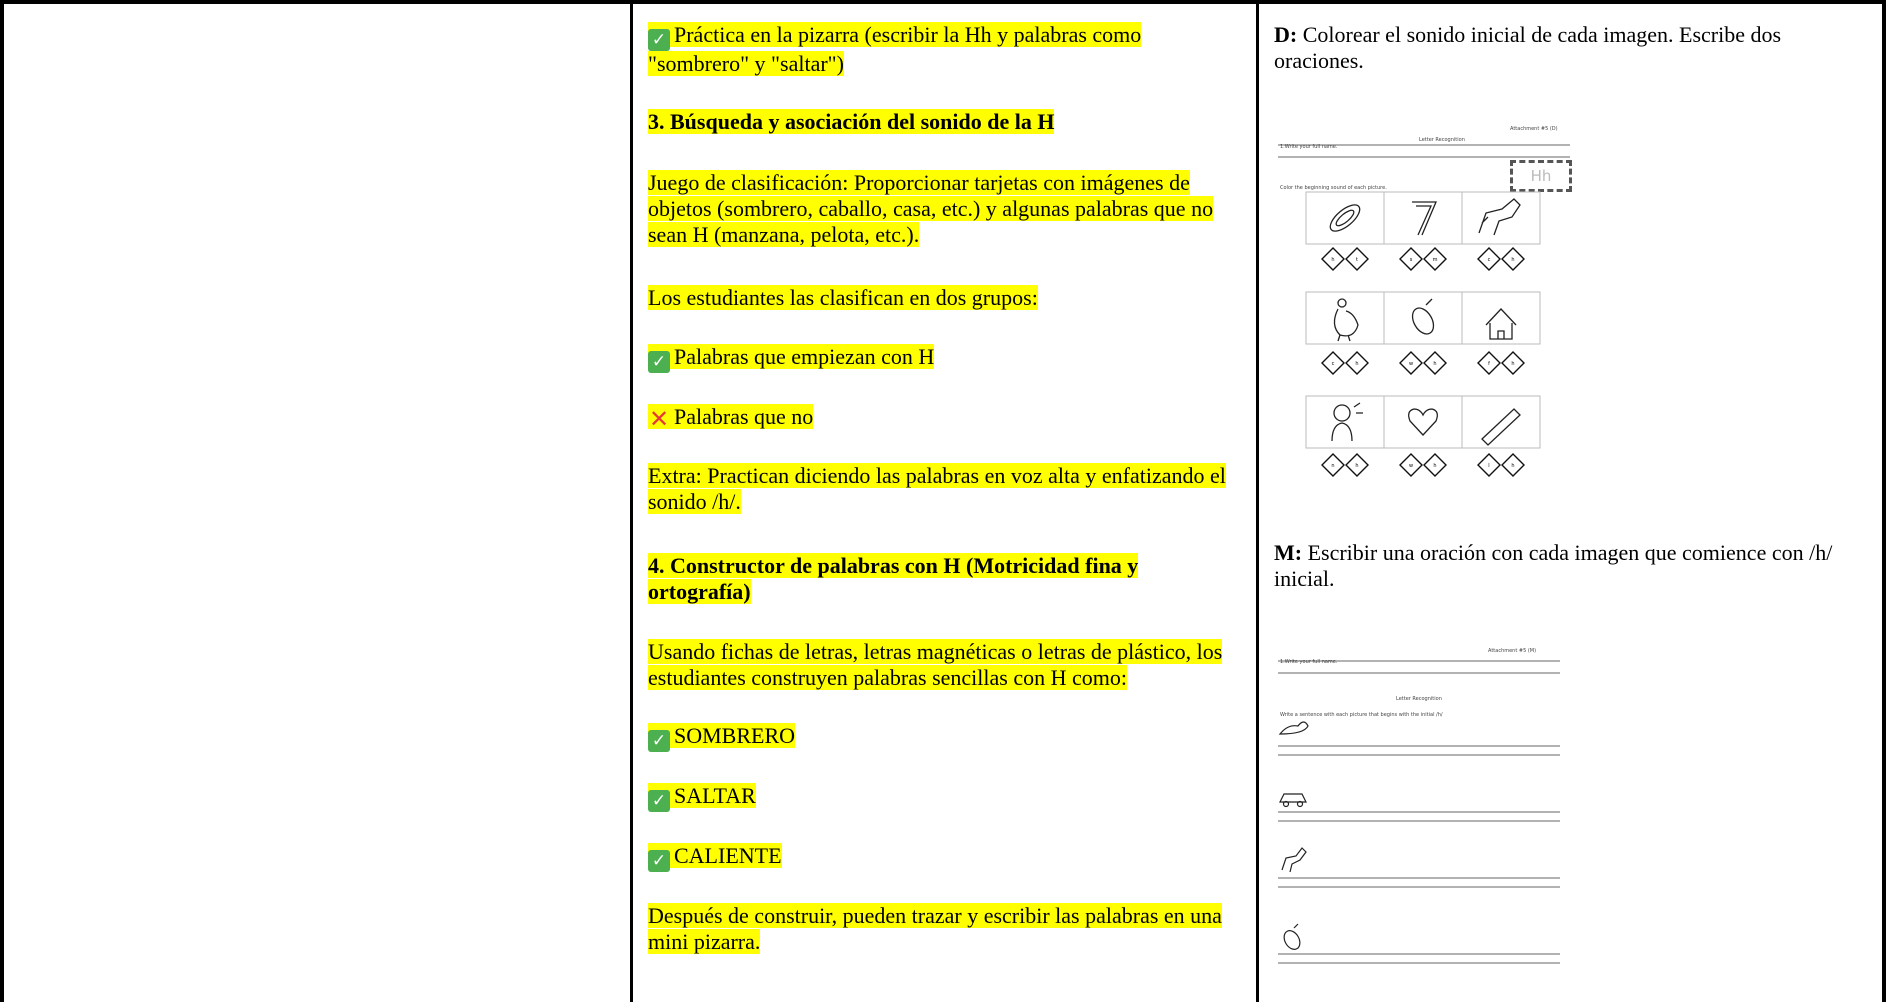  I want to click on hat-icon, so click(1293, 728).